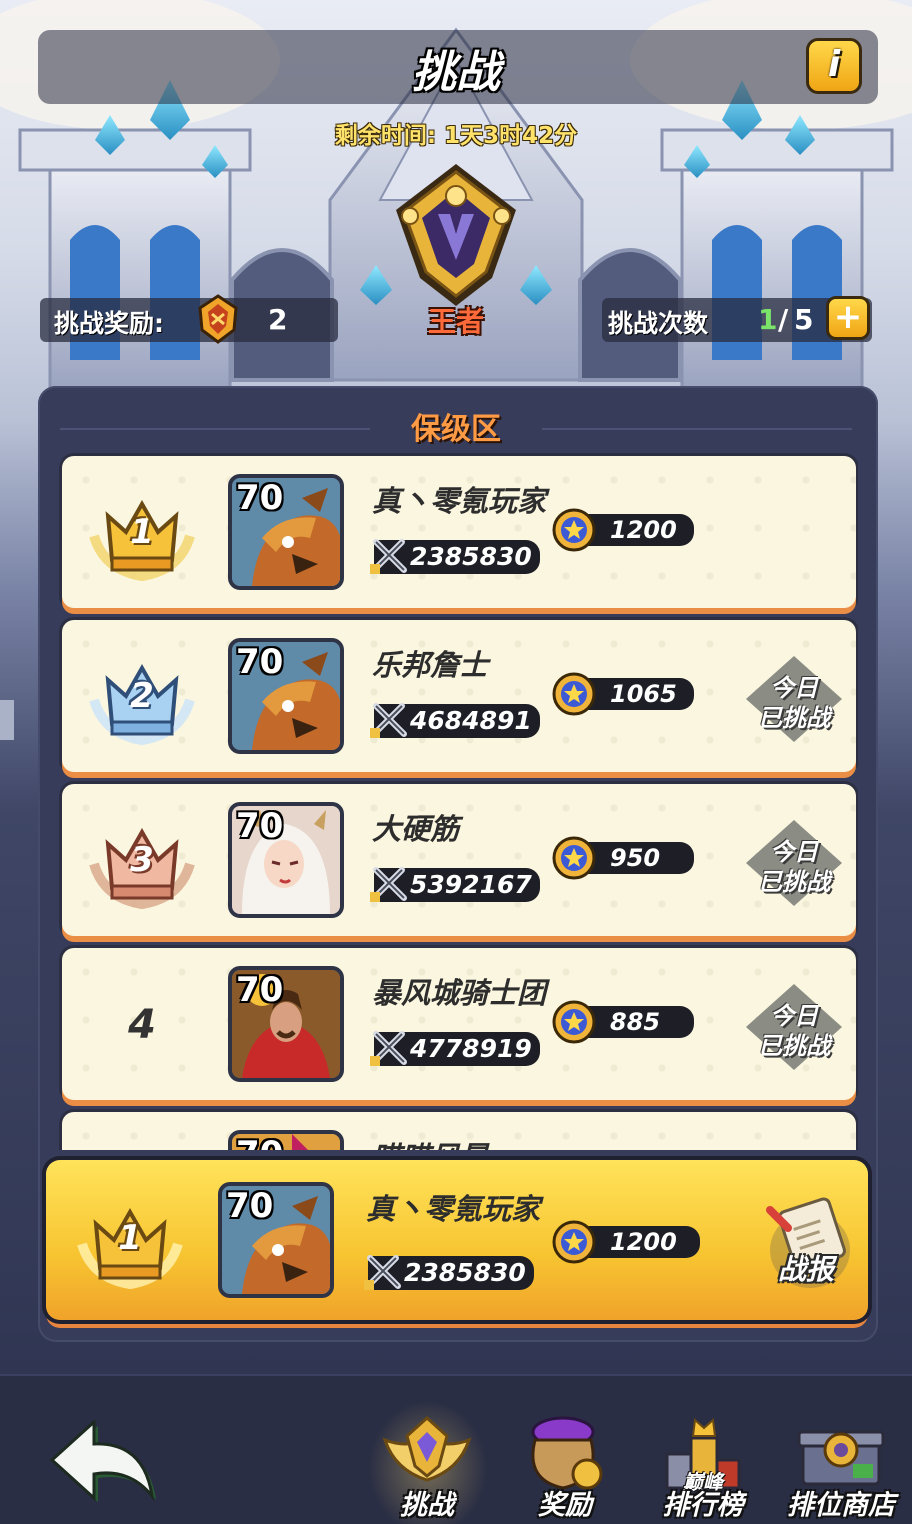 This screenshot has width=912, height=1524. I want to click on score-badge: 950, so click(623, 858).